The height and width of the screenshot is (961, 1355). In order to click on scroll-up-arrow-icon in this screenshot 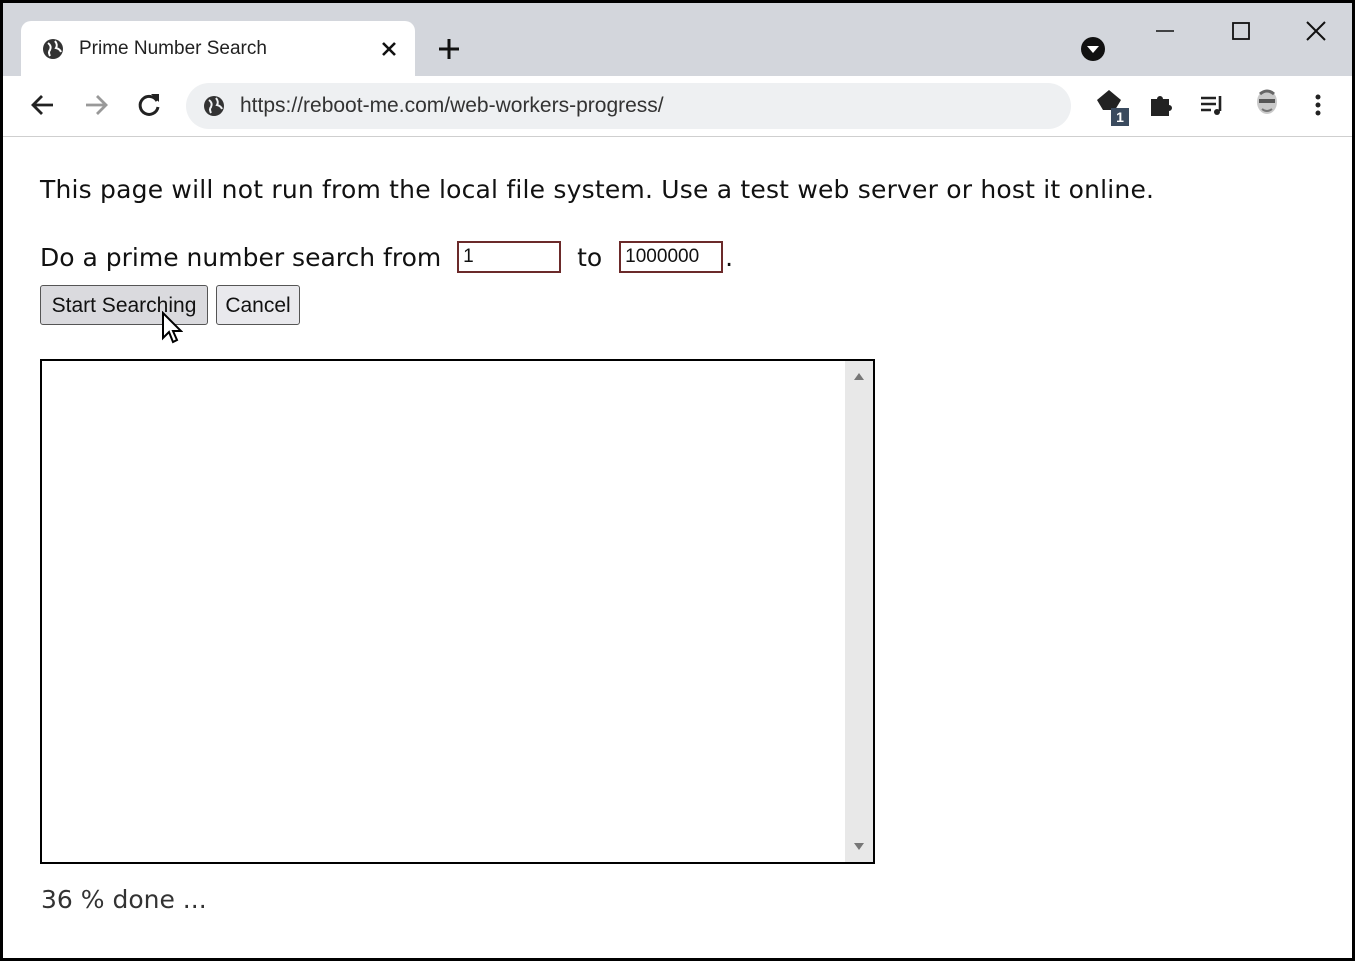, I will do `click(859, 376)`.